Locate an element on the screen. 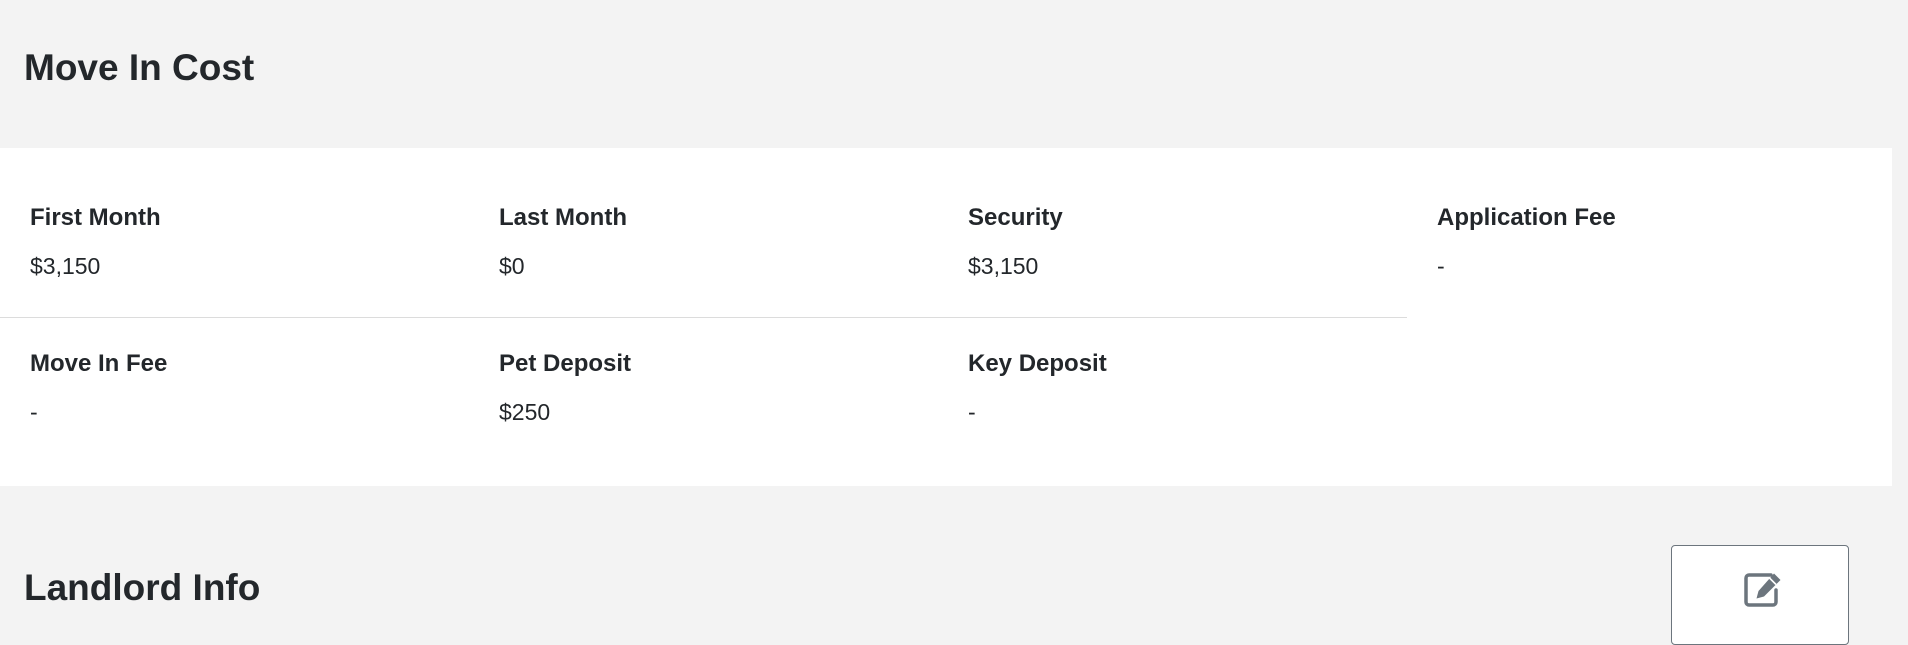 This screenshot has height=645, width=1908. cost-item-last-month: Last Month $0 is located at coordinates (719, 242).